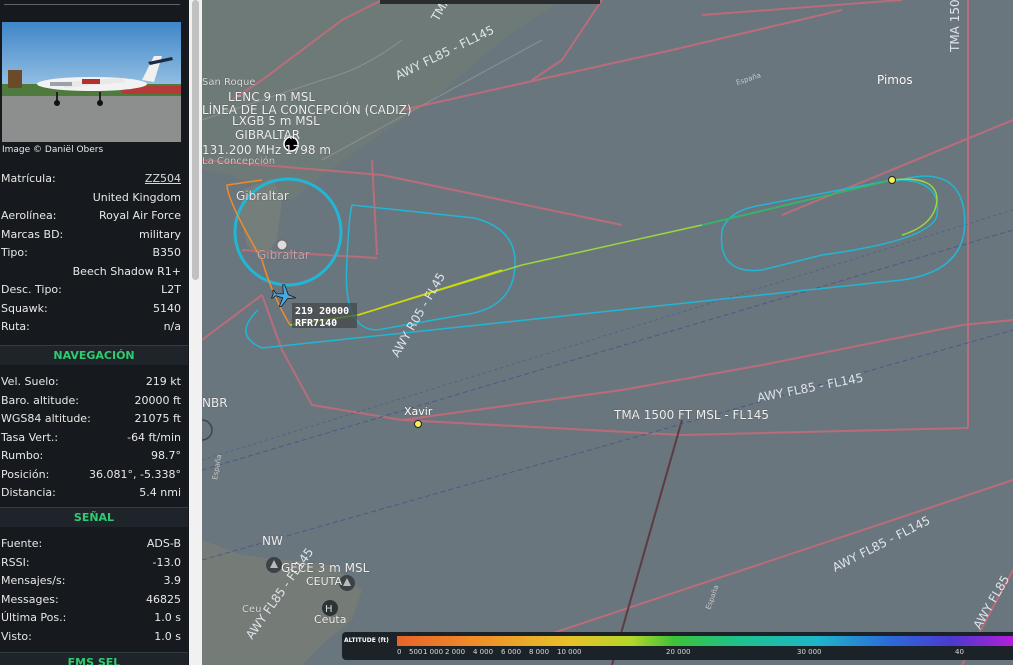 Image resolution: width=1013 pixels, height=665 pixels. What do you see at coordinates (959, 652) in the screenshot?
I see `legend-tick: 40` at bounding box center [959, 652].